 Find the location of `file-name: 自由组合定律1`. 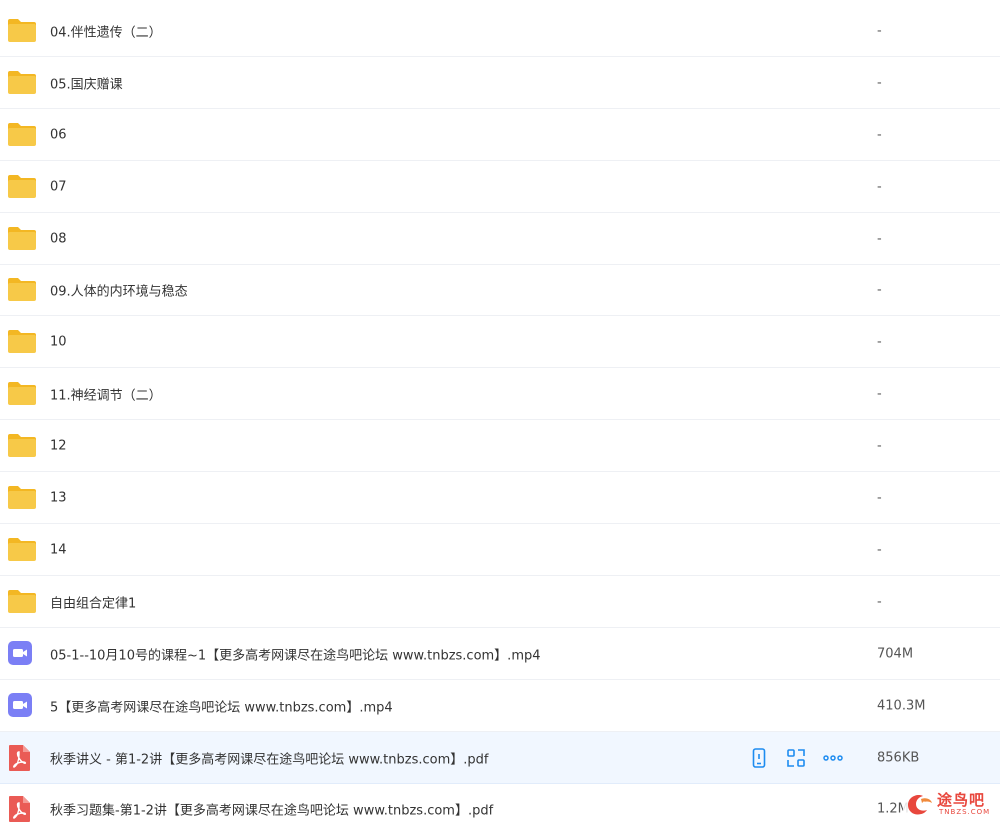

file-name: 自由组合定律1 is located at coordinates (93, 601).